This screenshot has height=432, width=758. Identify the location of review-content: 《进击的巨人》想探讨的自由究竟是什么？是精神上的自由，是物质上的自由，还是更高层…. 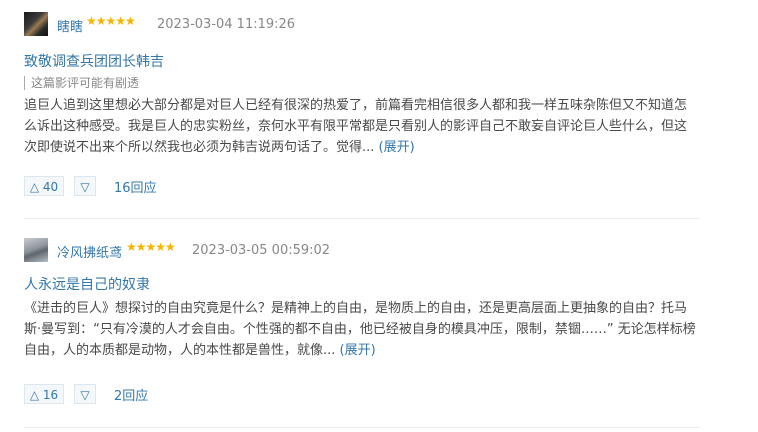
(362, 329).